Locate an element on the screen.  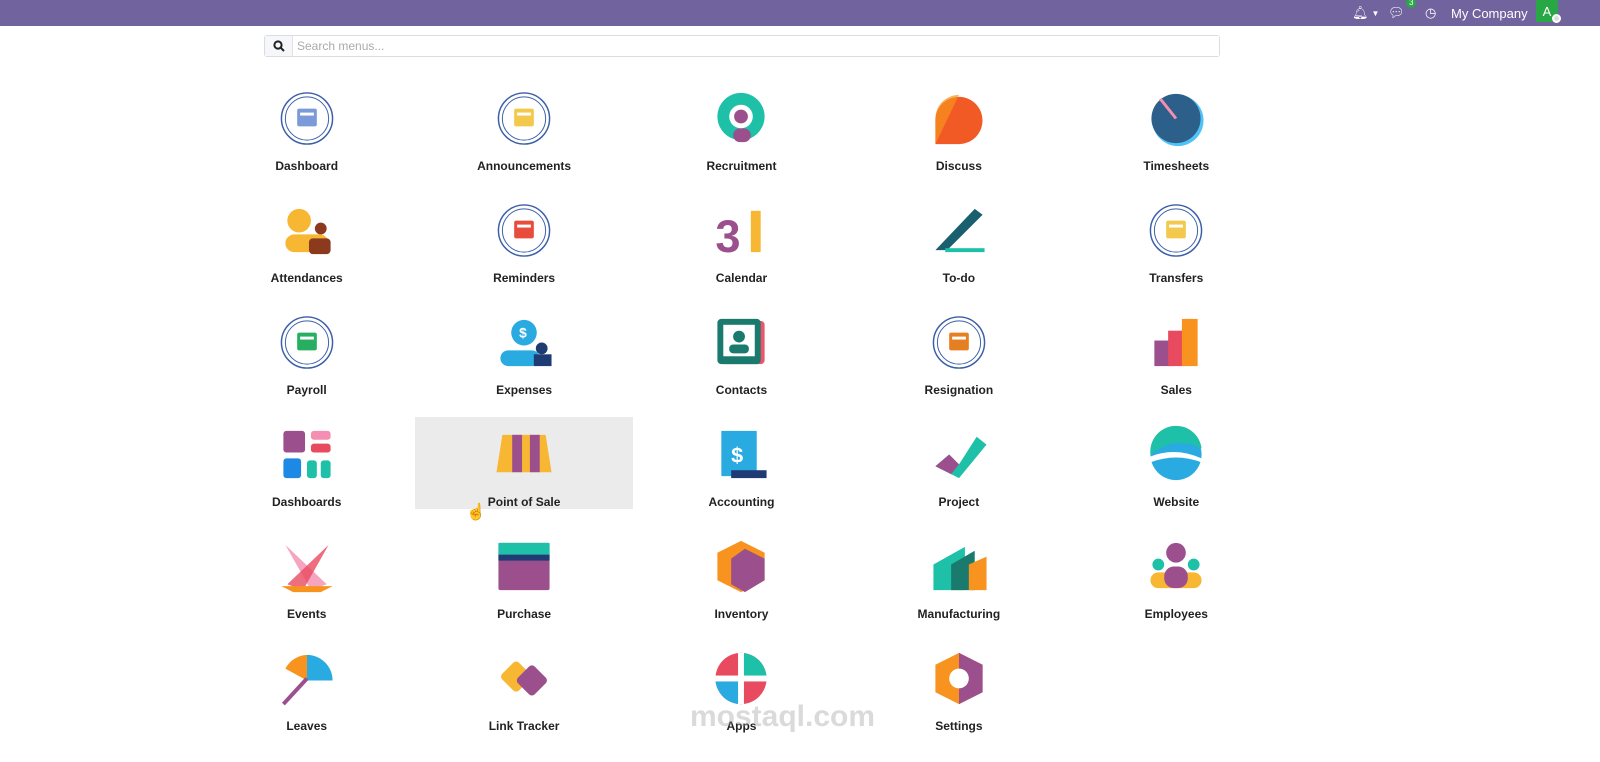
app-label: Transfers is located at coordinates (1176, 278).